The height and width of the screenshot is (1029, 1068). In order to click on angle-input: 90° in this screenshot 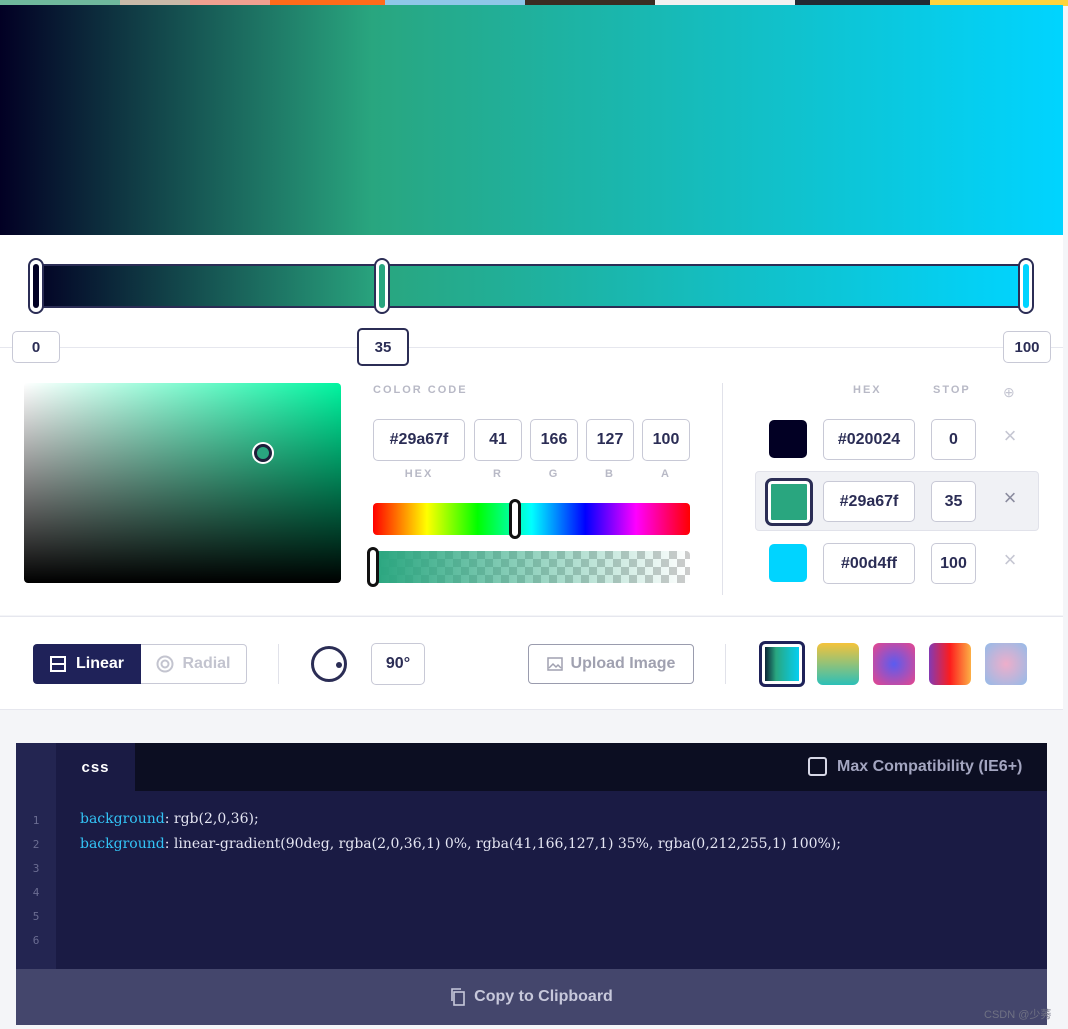, I will do `click(398, 664)`.